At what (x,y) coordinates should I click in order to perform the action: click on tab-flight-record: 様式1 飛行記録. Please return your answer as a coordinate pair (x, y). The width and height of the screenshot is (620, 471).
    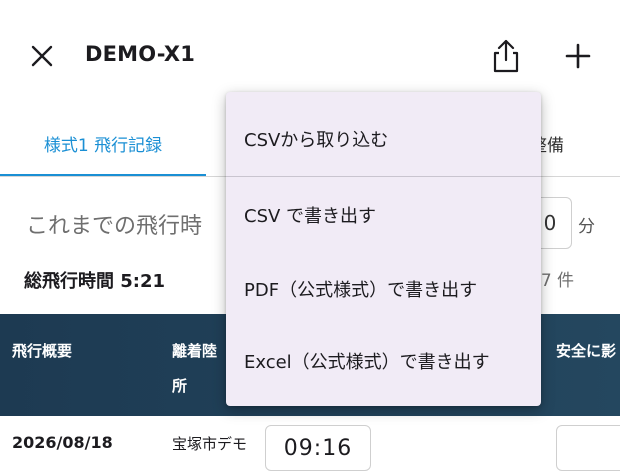
    Looking at the image, I should click on (103, 143).